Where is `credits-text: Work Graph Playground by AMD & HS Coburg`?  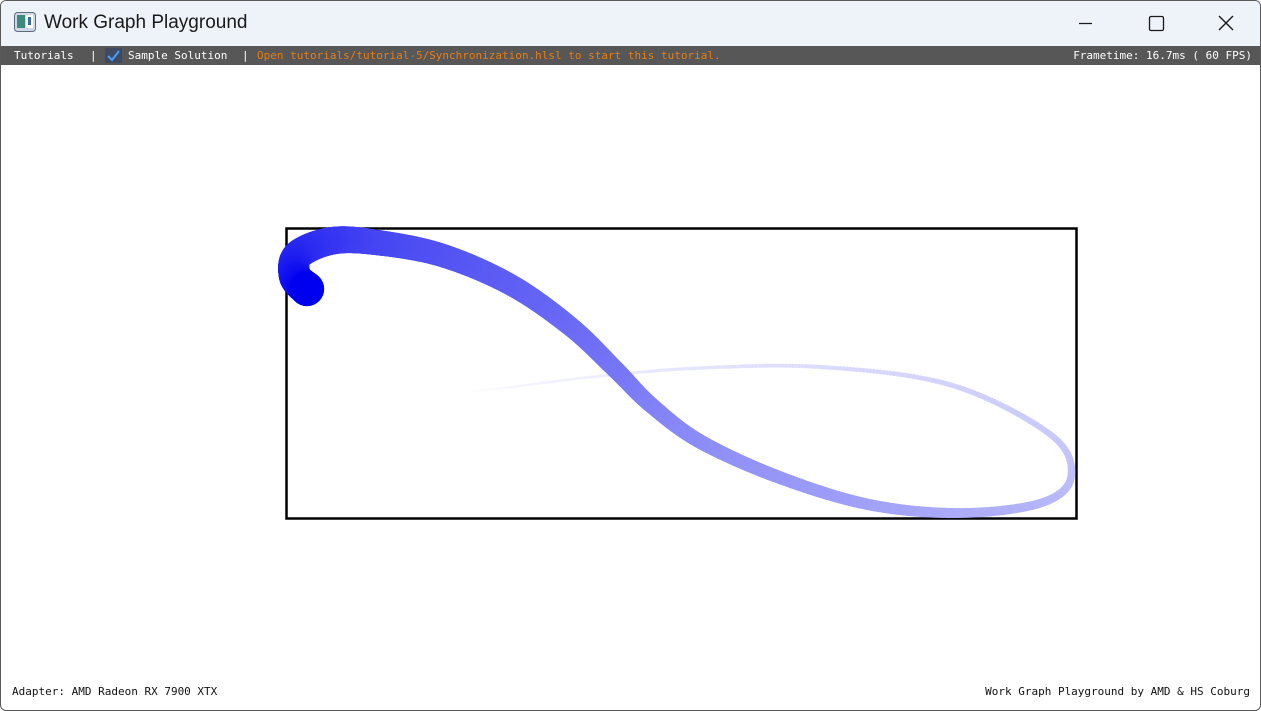 credits-text: Work Graph Playground by AMD & HS Coburg is located at coordinates (1117, 691).